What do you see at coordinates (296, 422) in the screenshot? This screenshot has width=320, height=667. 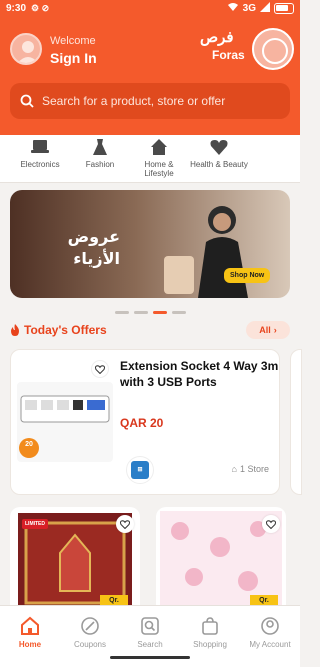 I see `next-offer-card` at bounding box center [296, 422].